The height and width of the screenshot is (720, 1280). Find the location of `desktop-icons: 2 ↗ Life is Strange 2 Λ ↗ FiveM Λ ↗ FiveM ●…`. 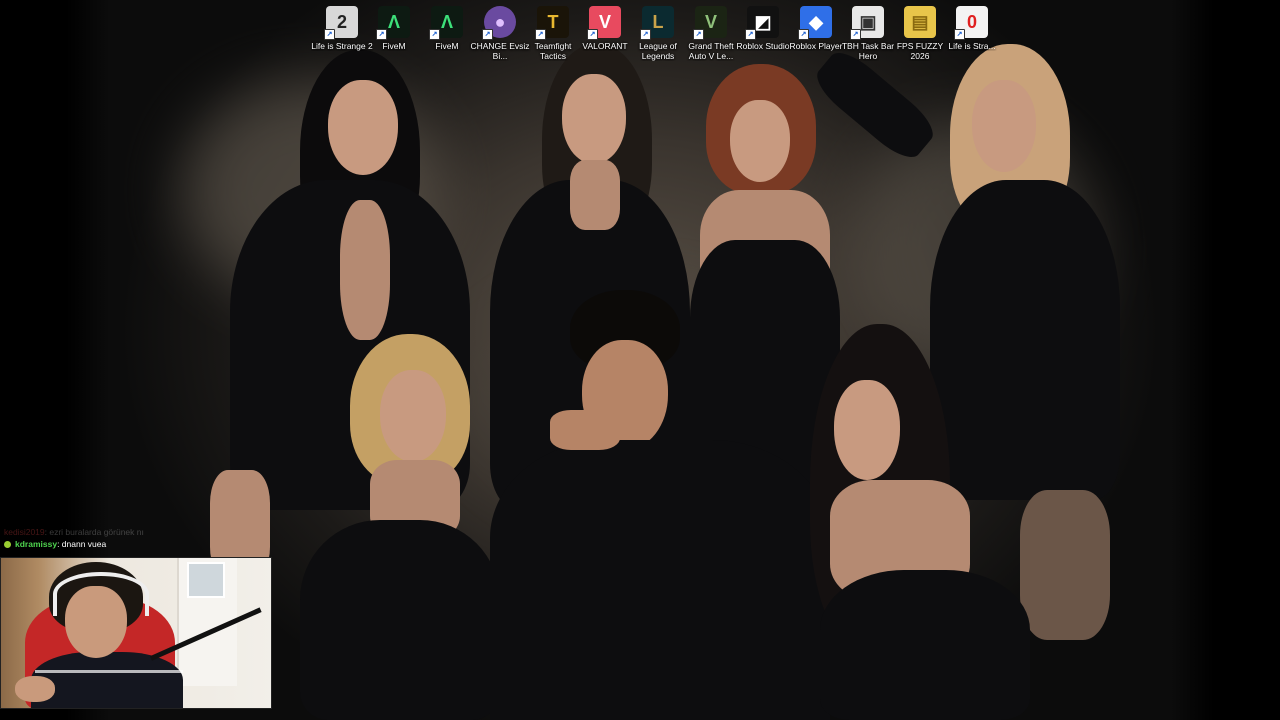

desktop-icons: 2 ↗ Life is Strange 2 Λ ↗ FiveM Λ ↗ FiveM ●… is located at coordinates (654, 35).